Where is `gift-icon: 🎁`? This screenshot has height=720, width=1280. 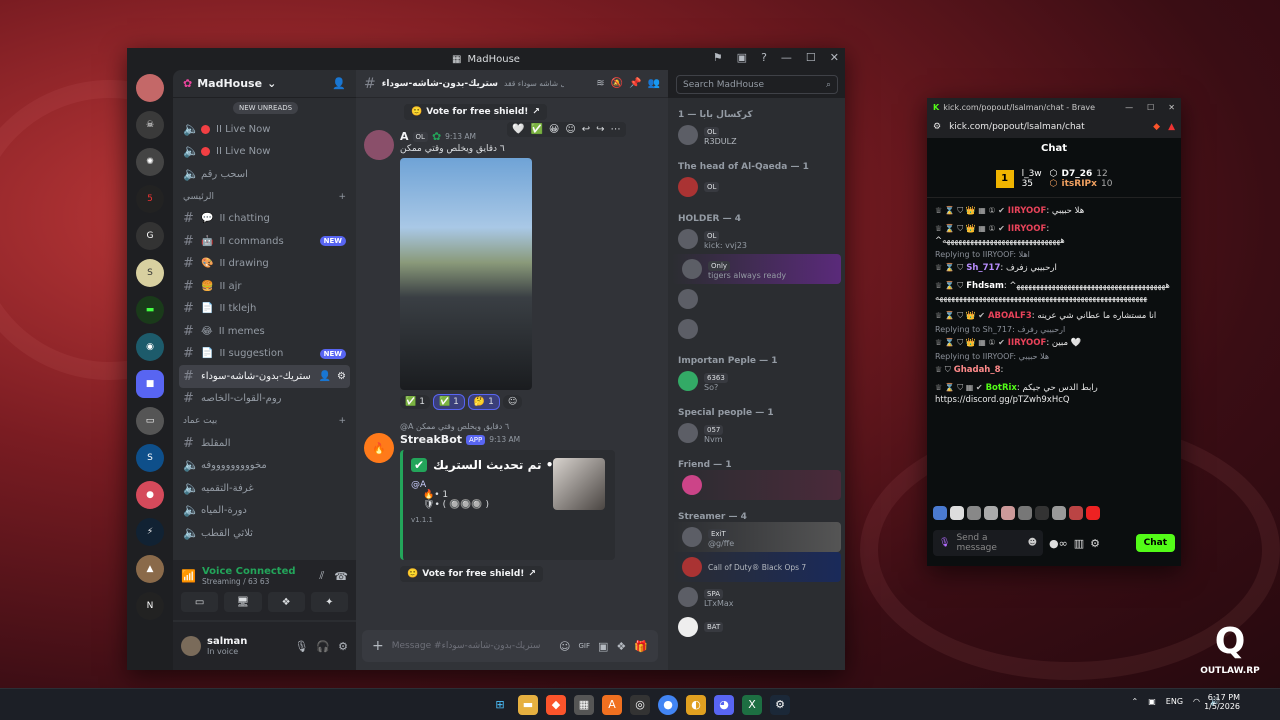 gift-icon: 🎁 is located at coordinates (641, 646).